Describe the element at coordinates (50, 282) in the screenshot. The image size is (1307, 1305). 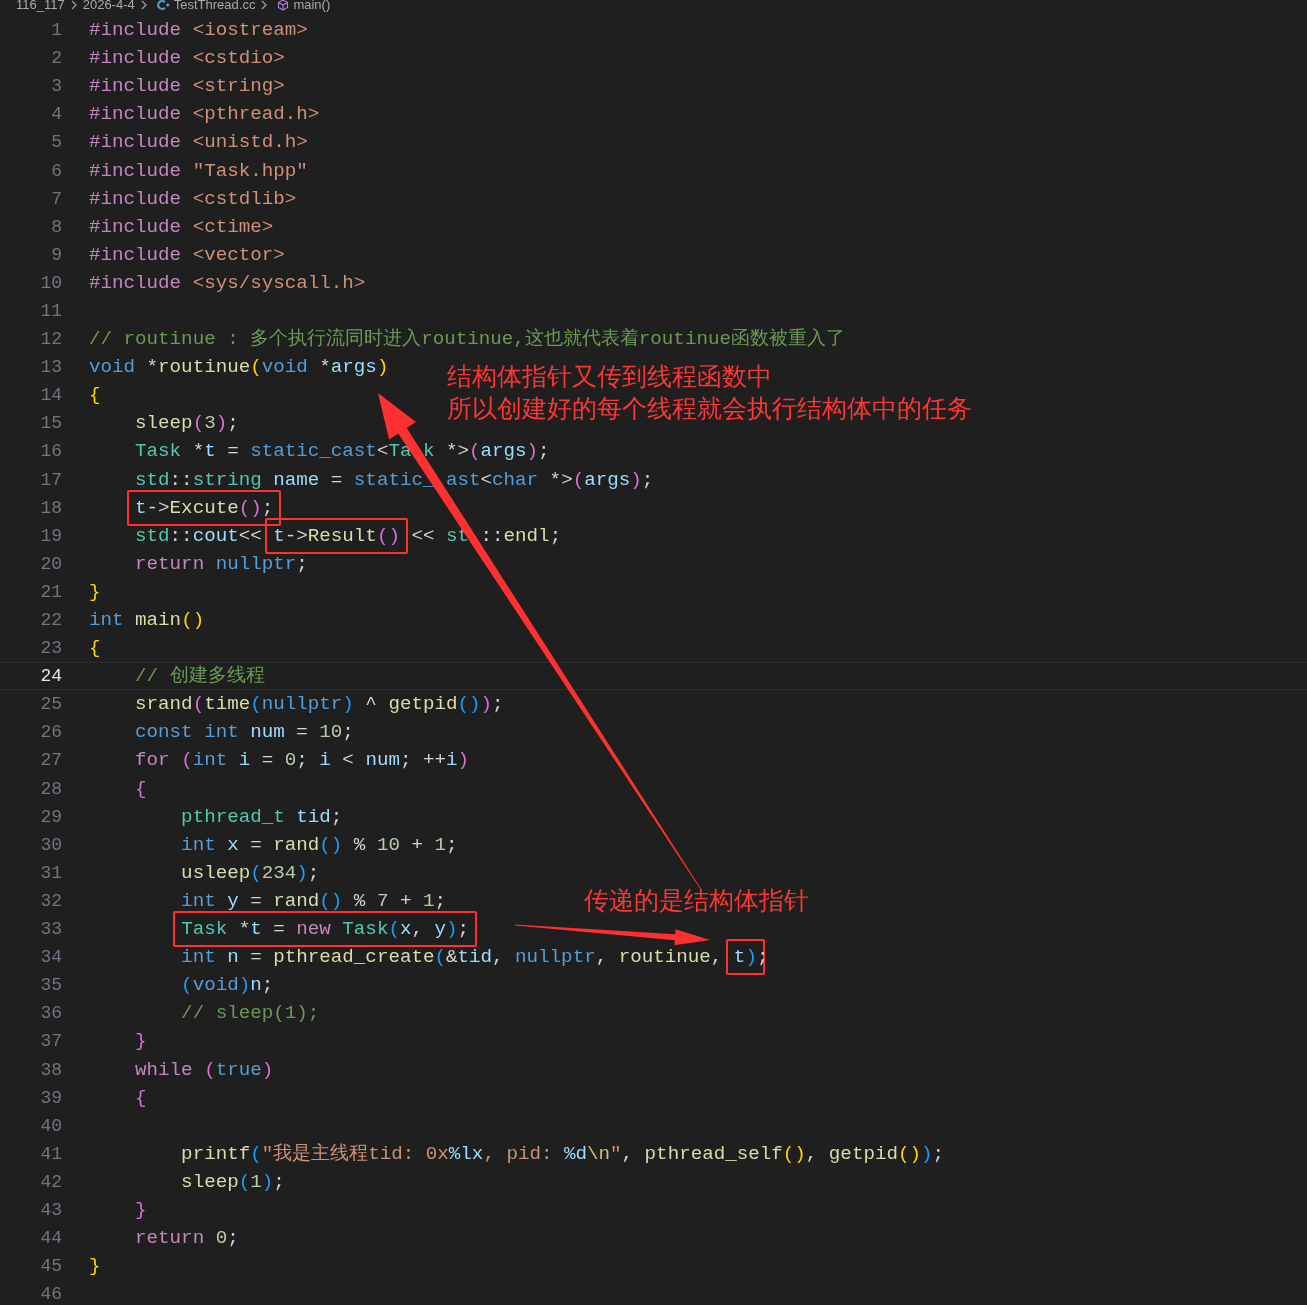
I see `line-number: 10` at that location.